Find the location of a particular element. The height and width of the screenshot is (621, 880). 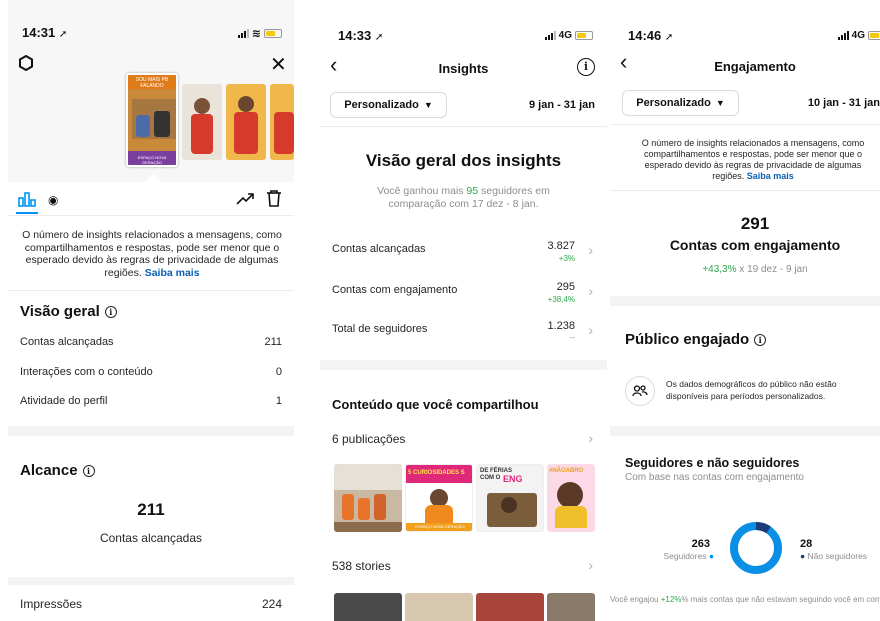

metric-label: Total de seguidores is located at coordinates (379, 329).